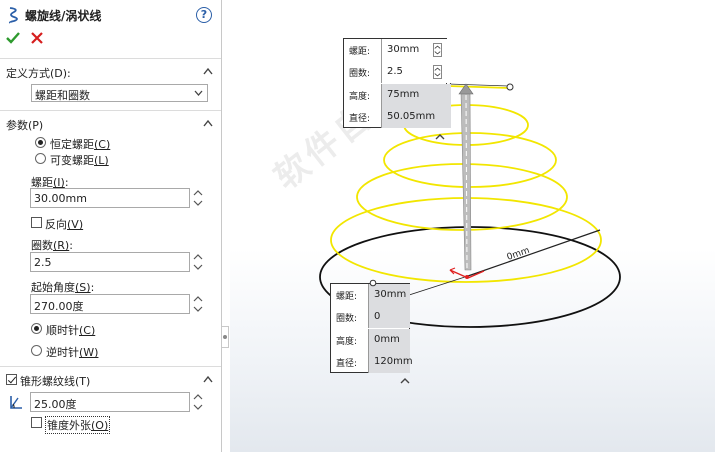  I want to click on bottom-callout-row-height: 高度: 0mm, so click(370, 340).